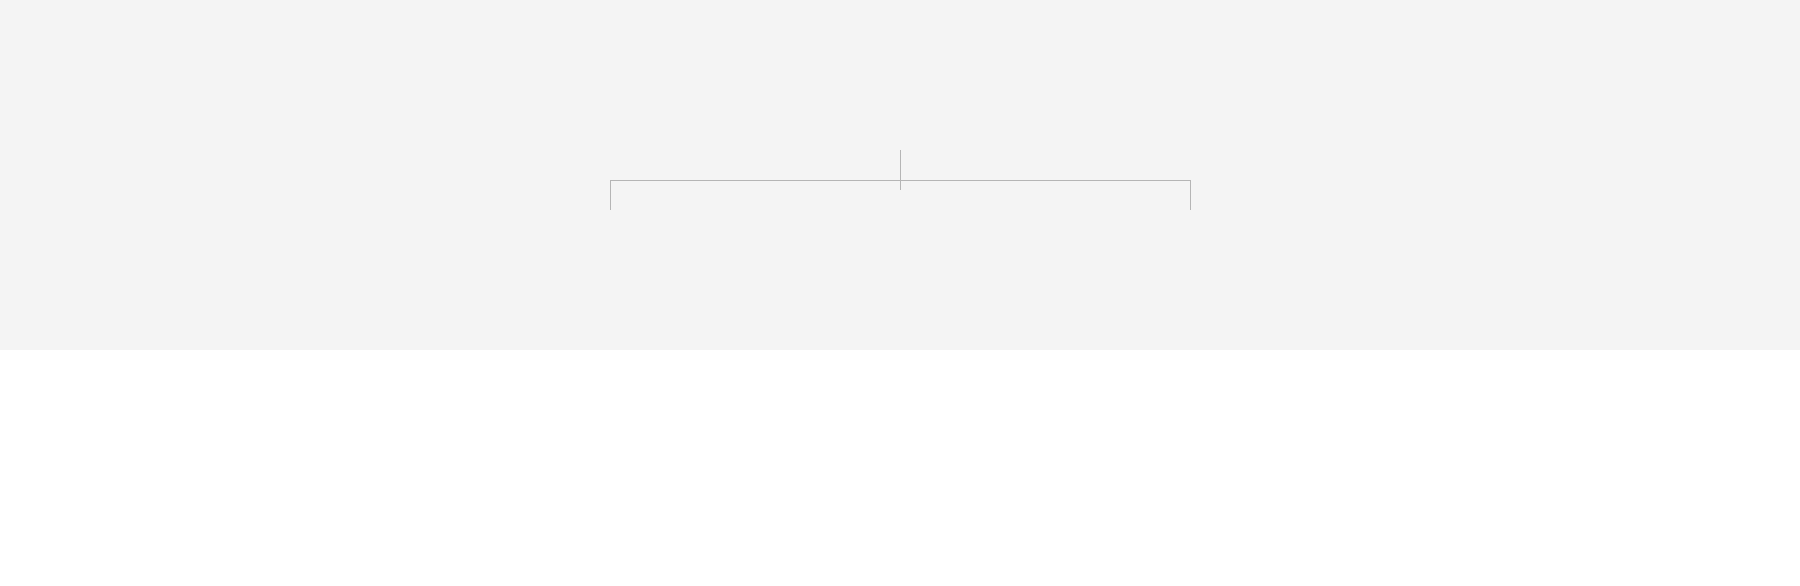  Describe the element at coordinates (900, 180) in the screenshot. I see `tree-connector-diagram` at that location.